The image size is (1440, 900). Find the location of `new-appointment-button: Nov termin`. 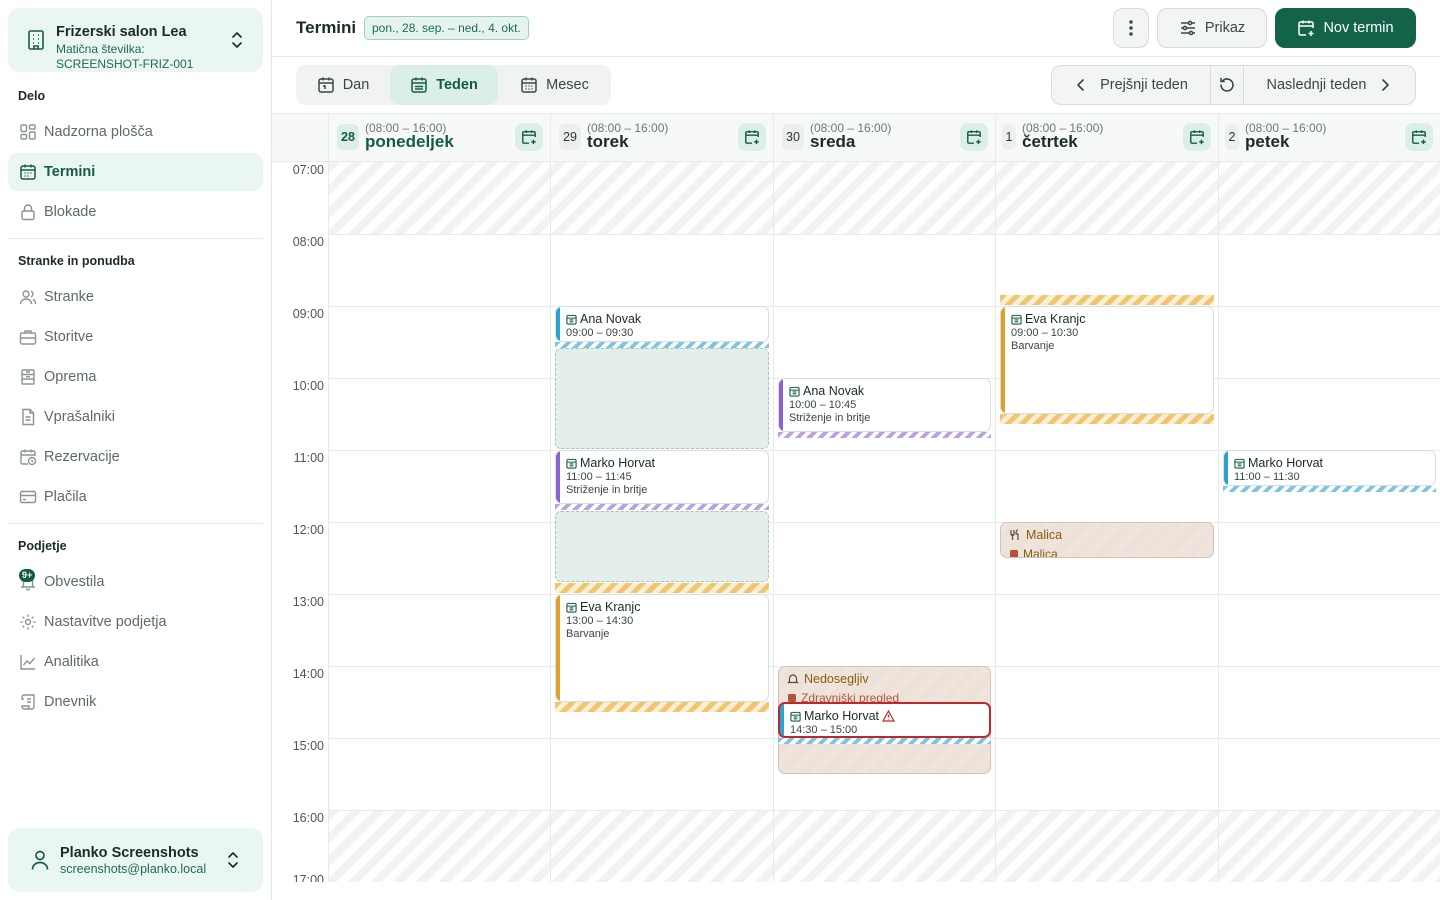

new-appointment-button: Nov termin is located at coordinates (1345, 28).